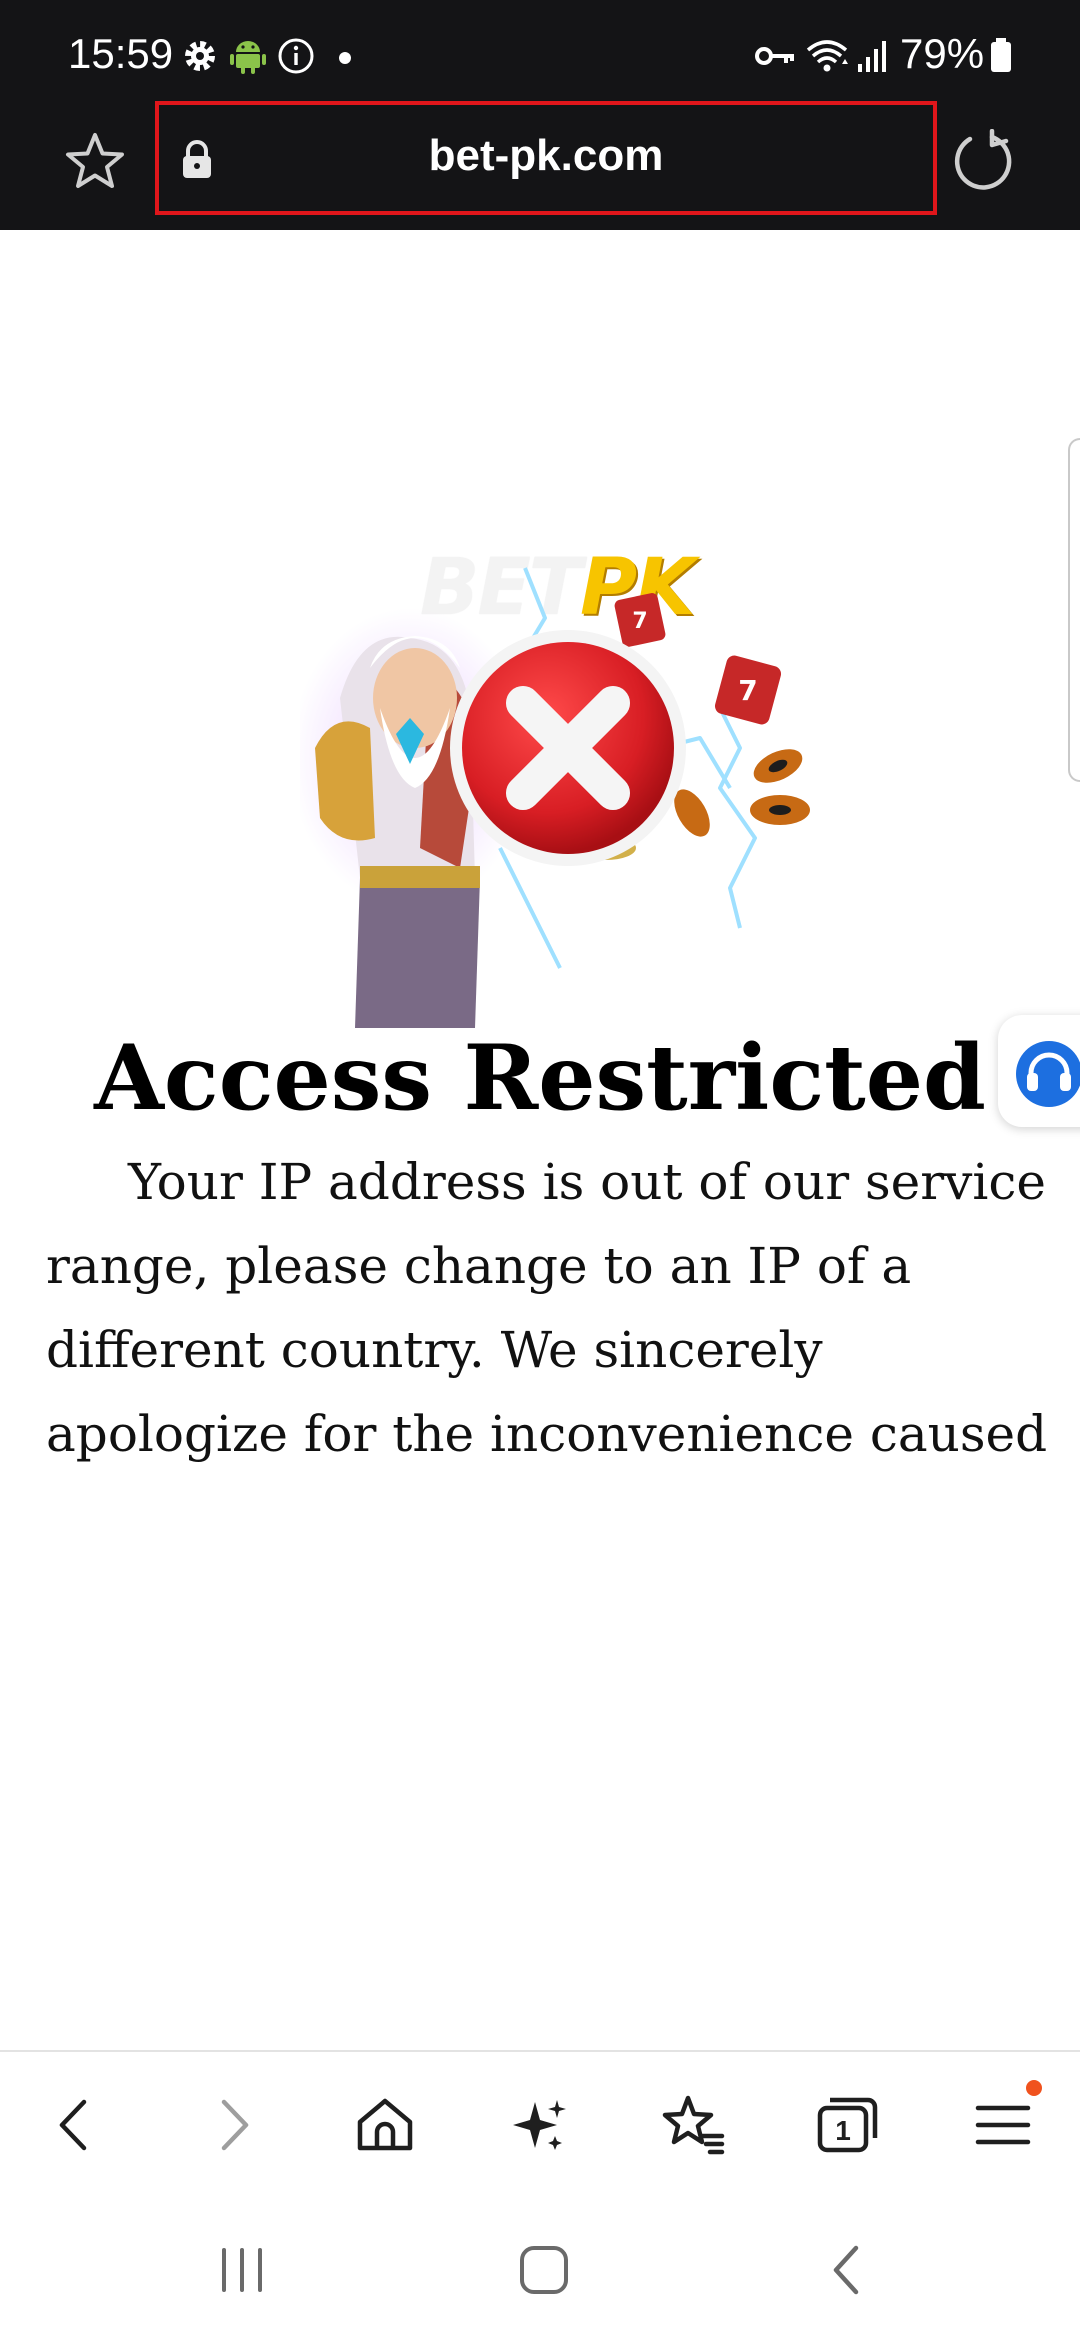 Image resolution: width=1080 pixels, height=2340 pixels. I want to click on edge-panel-handle, so click(1074, 610).